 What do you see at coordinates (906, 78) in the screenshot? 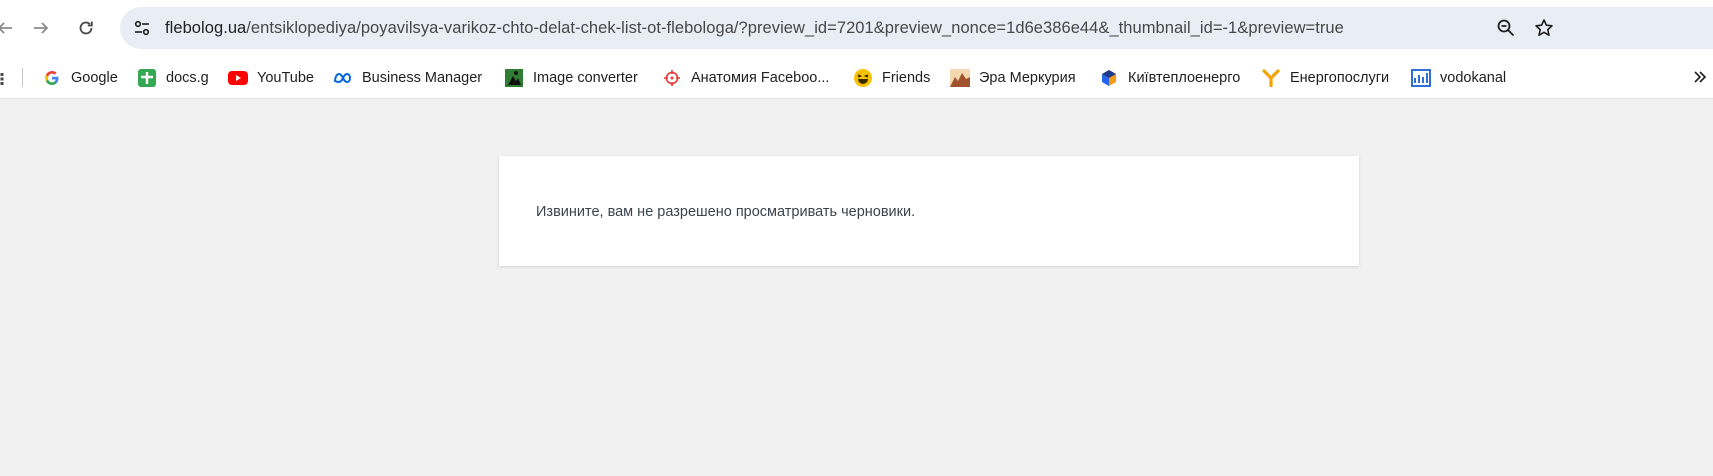
I see `bookmark-label: Friends` at bounding box center [906, 78].